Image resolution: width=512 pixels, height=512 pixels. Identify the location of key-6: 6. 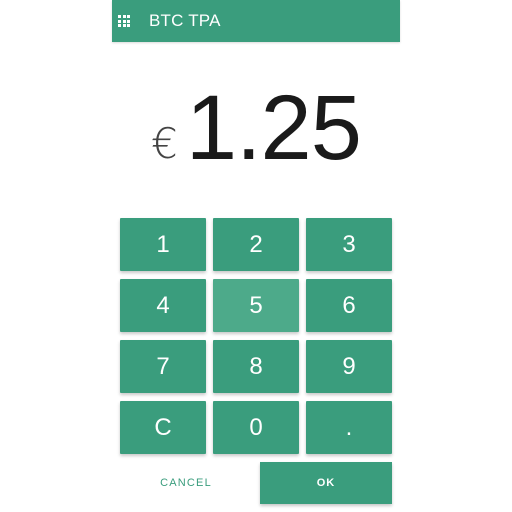
(349, 305).